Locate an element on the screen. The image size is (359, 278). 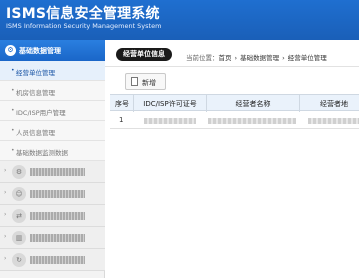
new-document-icon is located at coordinates (134, 81).